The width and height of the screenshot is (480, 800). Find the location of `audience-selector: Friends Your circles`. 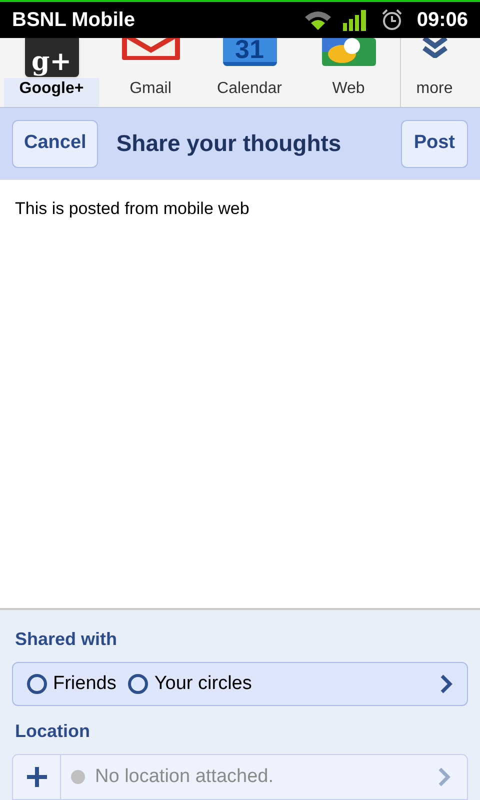

audience-selector: Friends Your circles is located at coordinates (240, 684).